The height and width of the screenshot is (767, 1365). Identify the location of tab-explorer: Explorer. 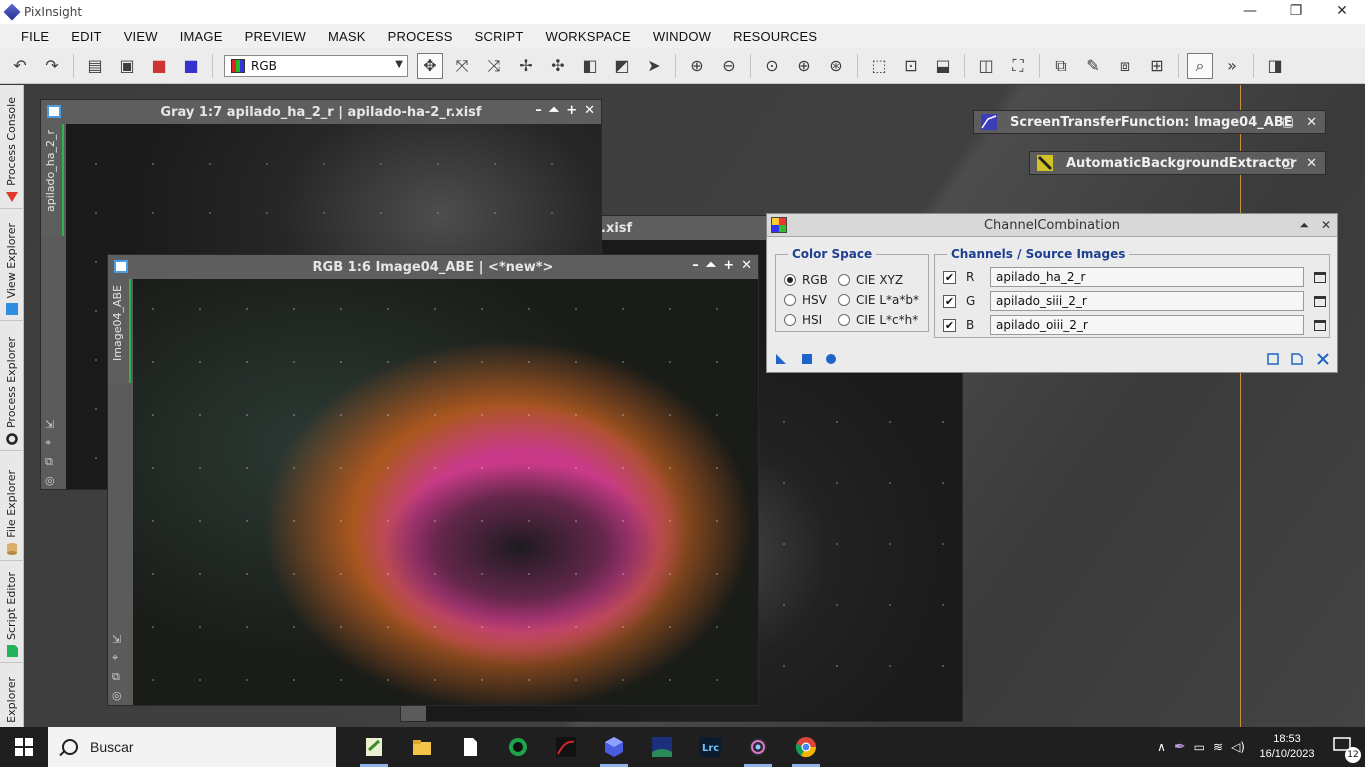
(12, 695).